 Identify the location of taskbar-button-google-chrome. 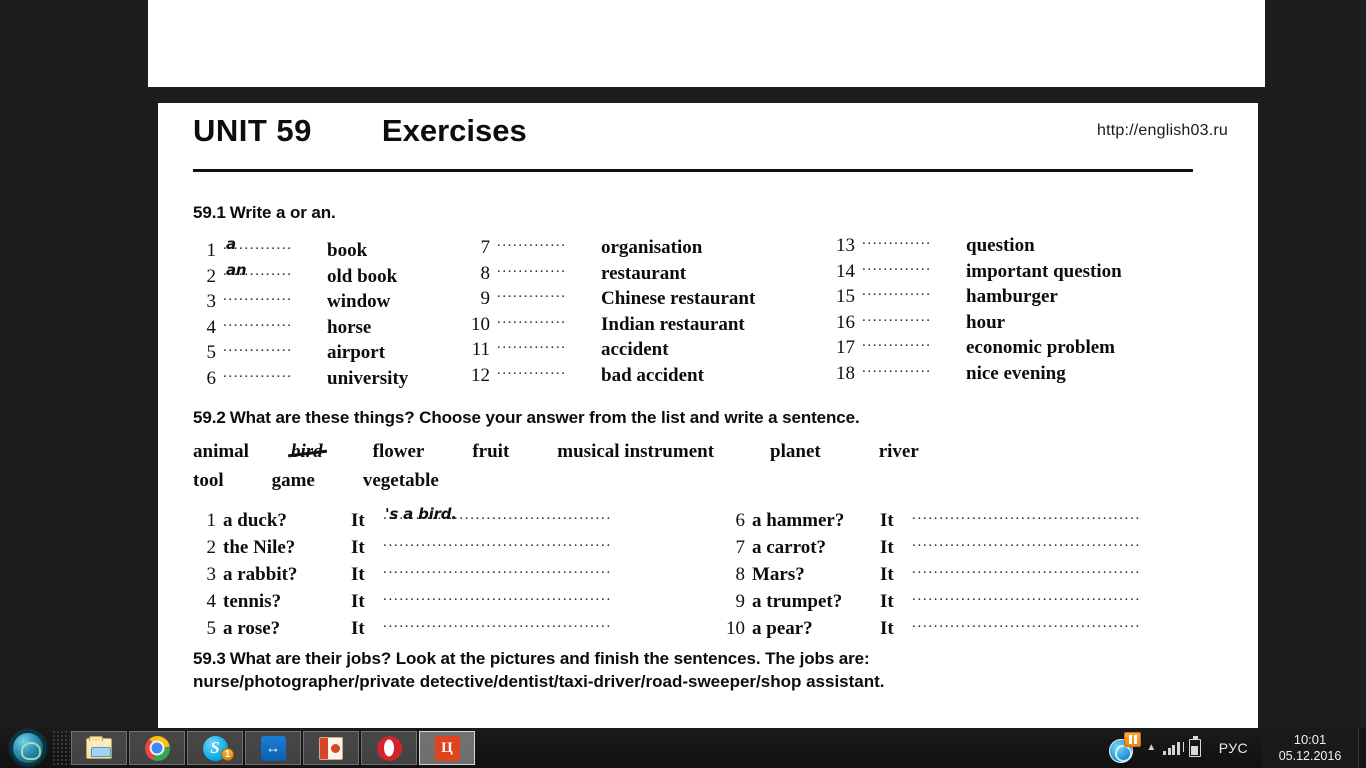
(157, 748).